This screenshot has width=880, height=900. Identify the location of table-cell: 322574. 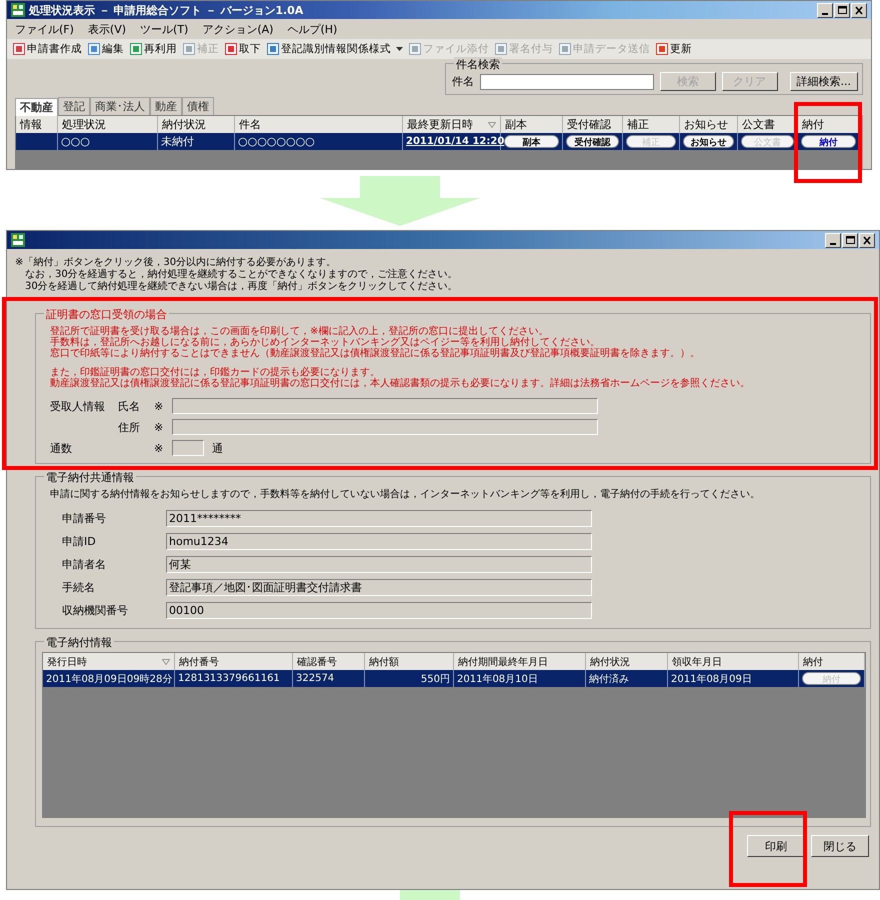
(315, 678).